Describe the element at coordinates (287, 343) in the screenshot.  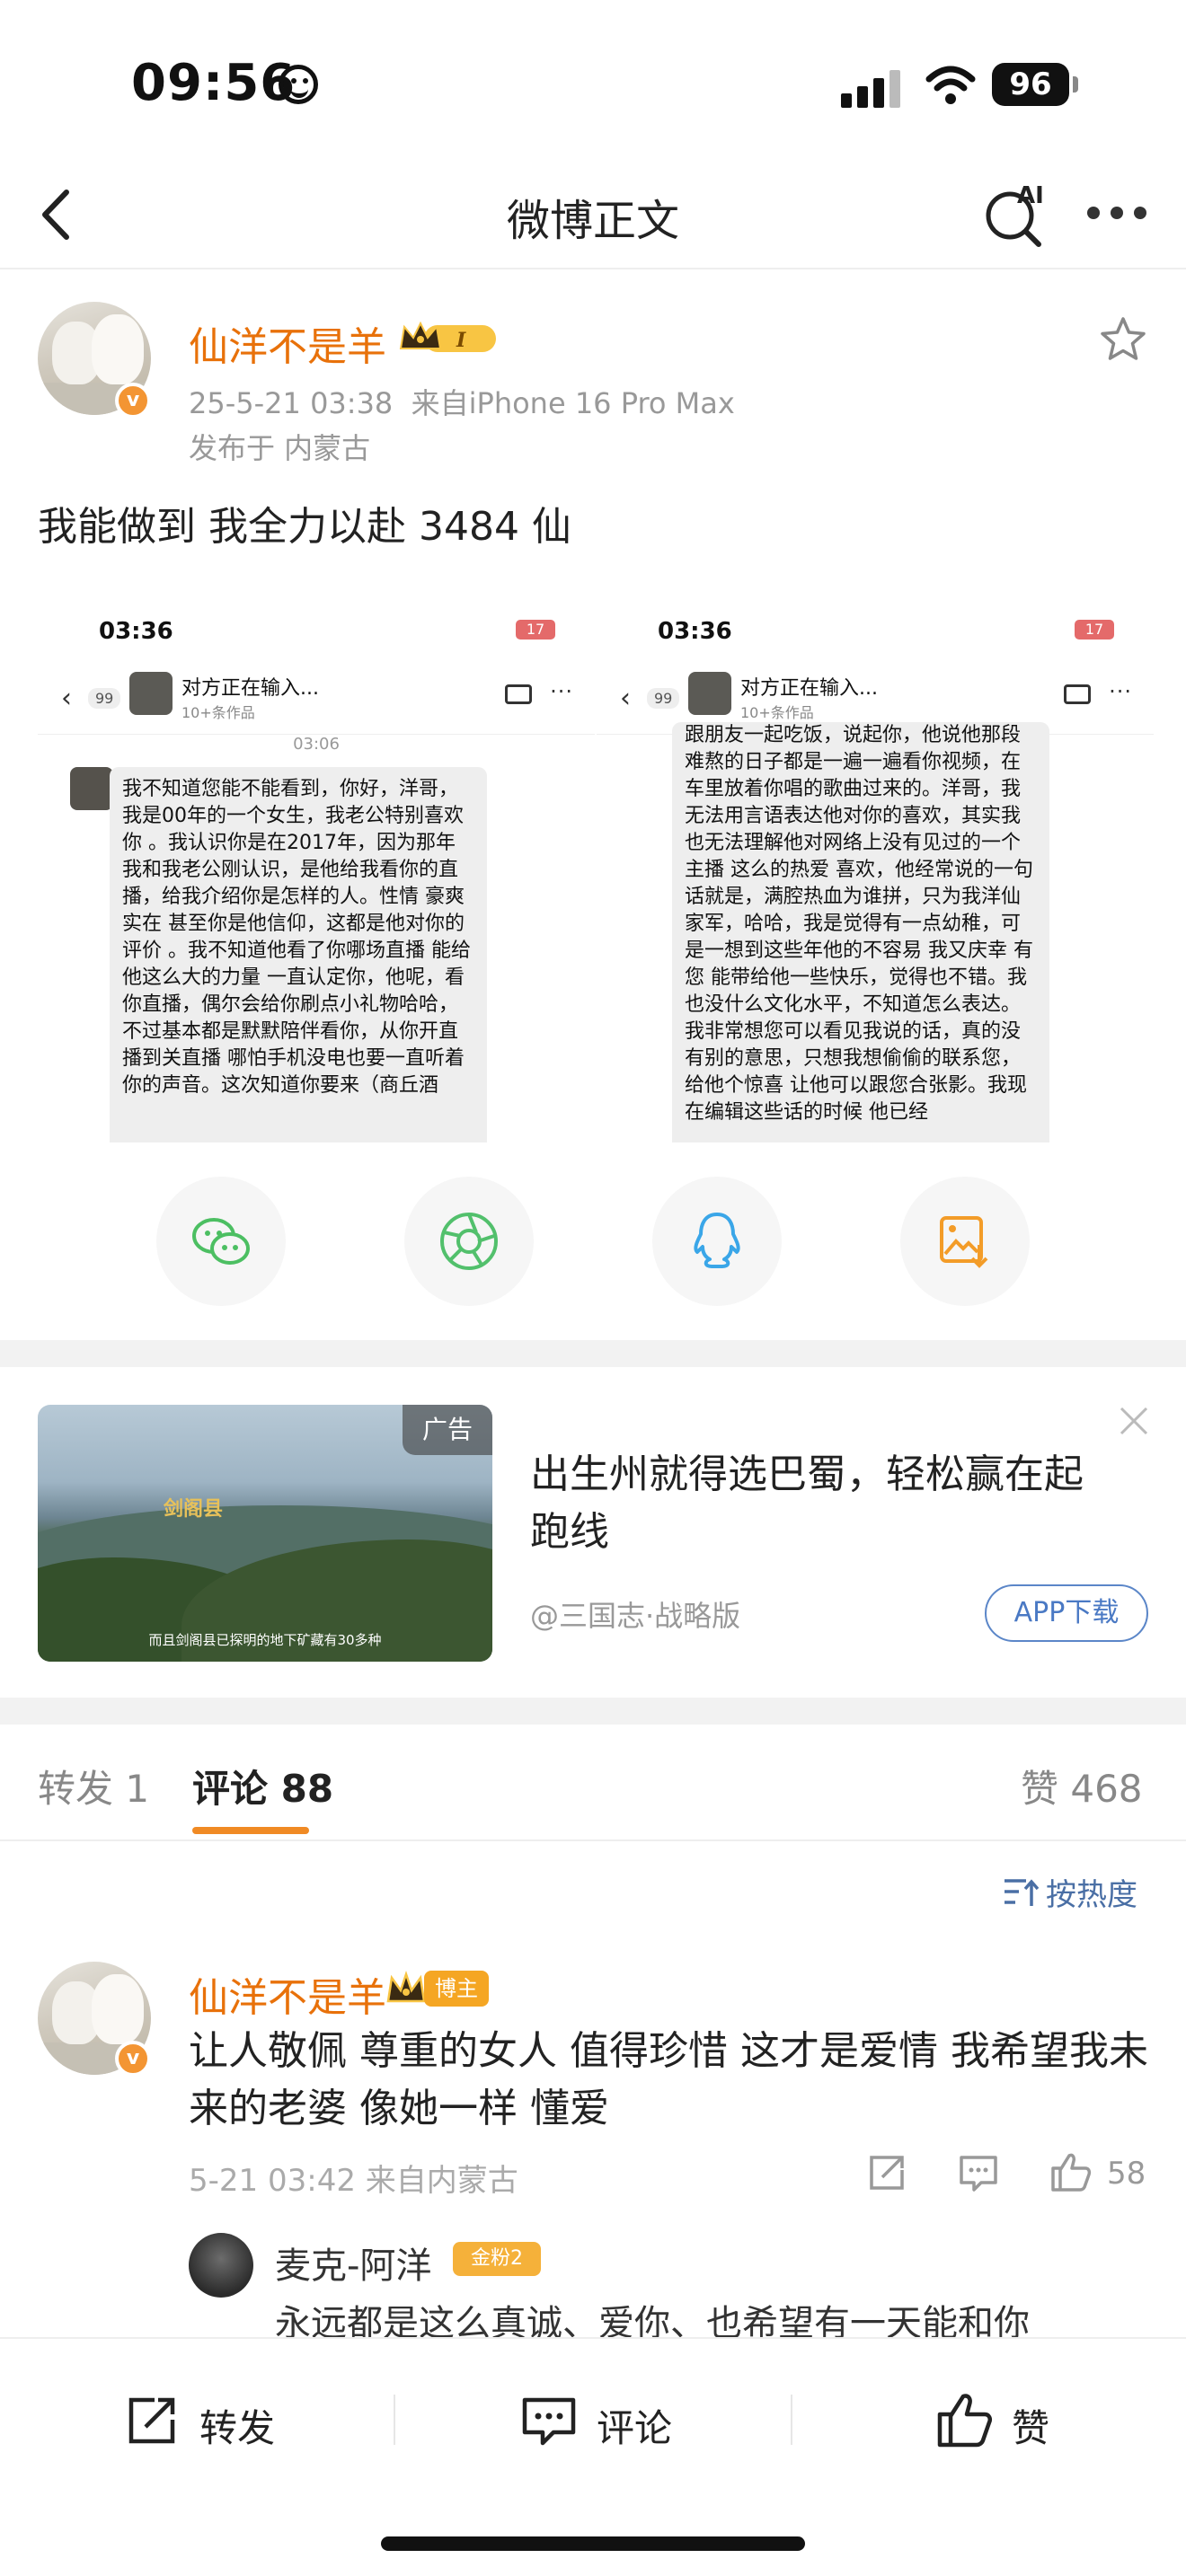
I see `author-name: 仙洋不是羊` at that location.